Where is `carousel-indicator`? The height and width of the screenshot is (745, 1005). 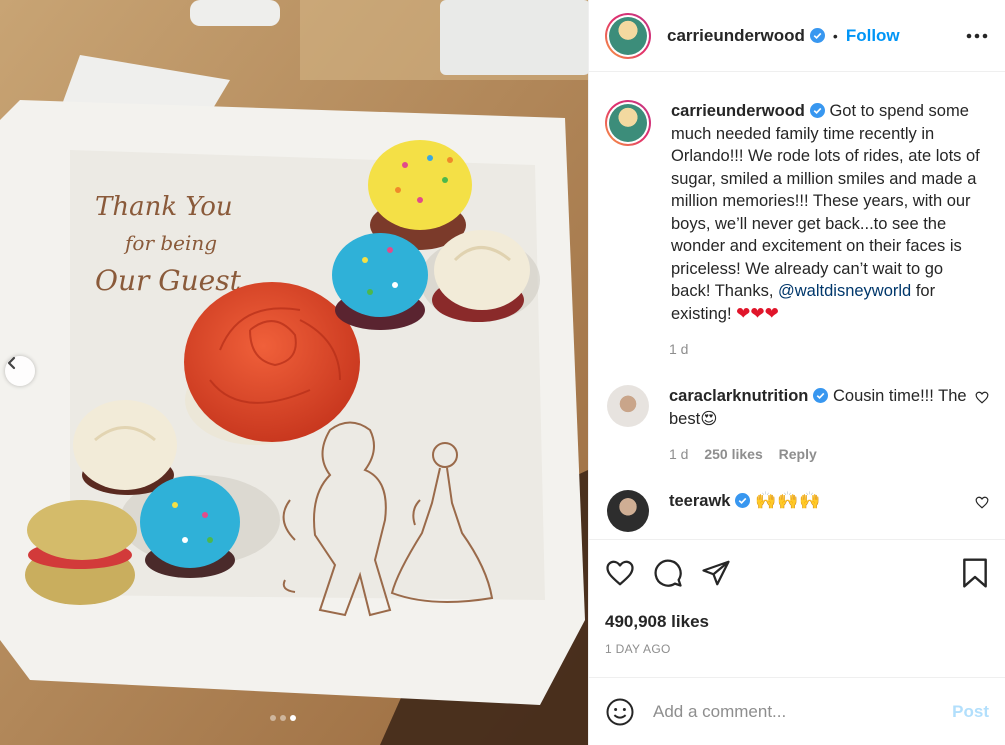
carousel-indicator is located at coordinates (283, 718).